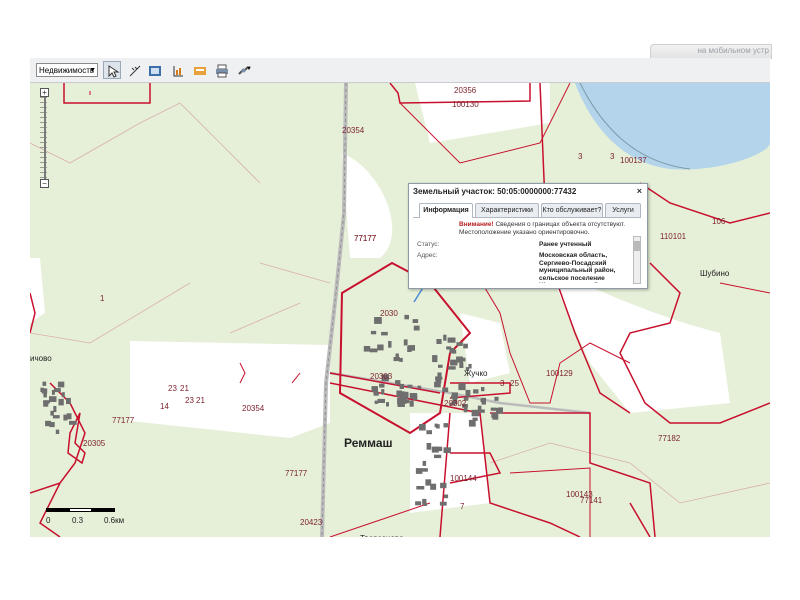 This screenshot has width=800, height=600. What do you see at coordinates (85, 519) in the screenshot?
I see `scale-bar: 0 0.3 0.6км` at bounding box center [85, 519].